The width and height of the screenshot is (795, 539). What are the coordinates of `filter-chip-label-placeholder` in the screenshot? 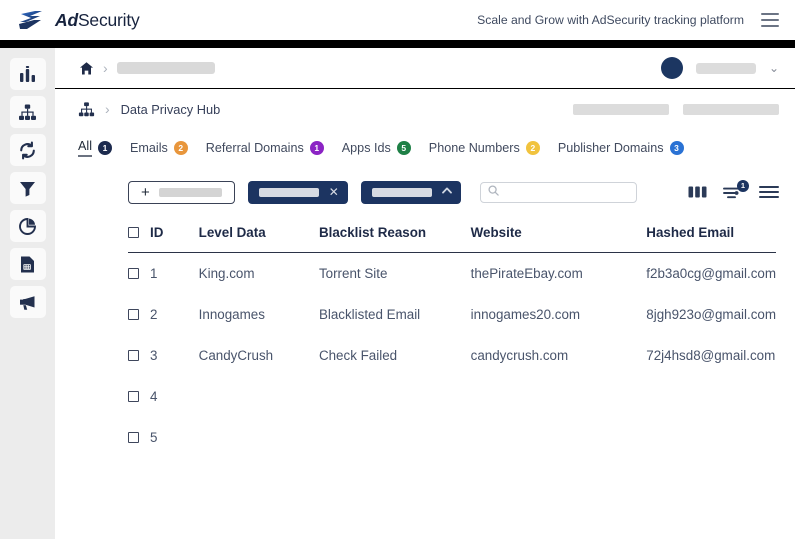 It's located at (401, 192).